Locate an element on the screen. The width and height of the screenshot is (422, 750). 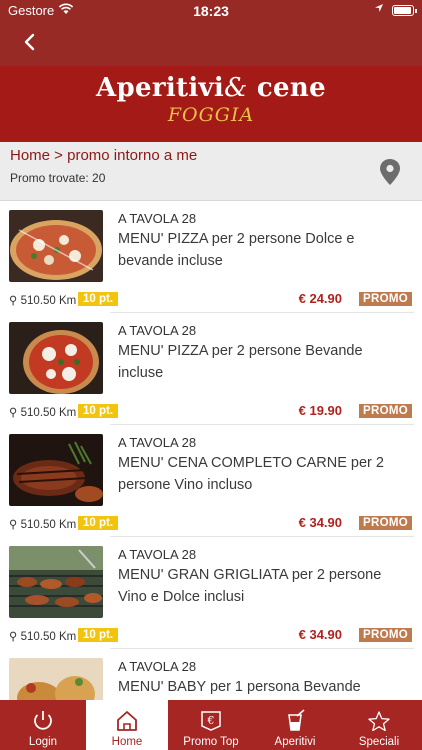
results-count: Promo trovate: 20 is located at coordinates (58, 178).